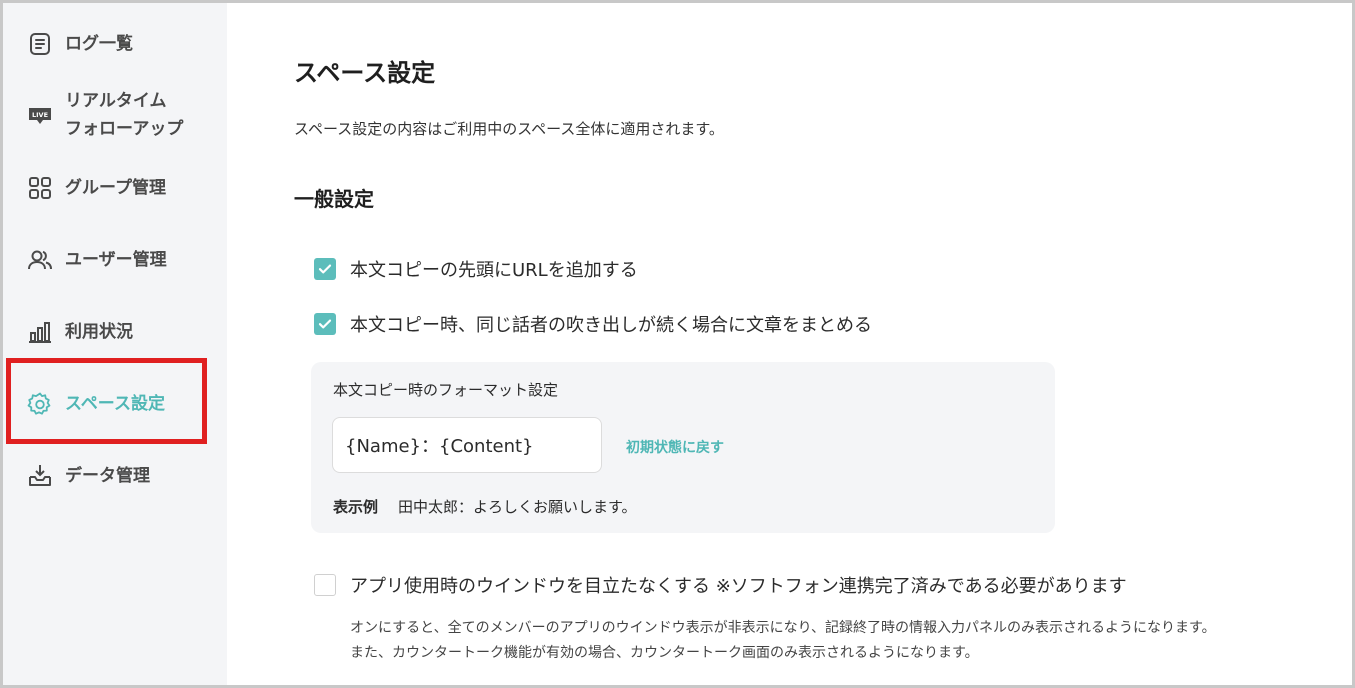 This screenshot has height=688, width=1355. Describe the element at coordinates (494, 270) in the screenshot. I see `option-label: 本文コピーの先頭にURLを追加する` at that location.